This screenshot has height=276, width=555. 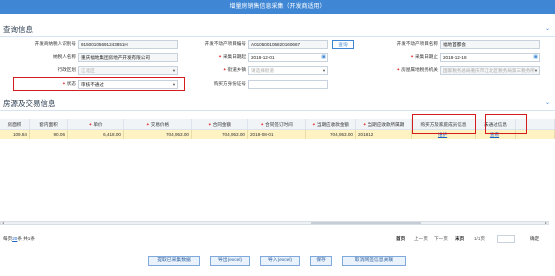 I want to click on street-label: 街道乡镇, so click(x=236, y=69).